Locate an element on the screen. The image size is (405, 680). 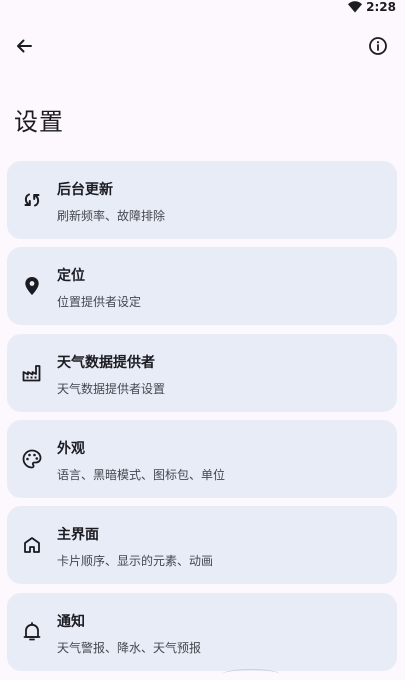
settings-item-subtitle: 语言、黑暗模式、图标包、单位 is located at coordinates (141, 475).